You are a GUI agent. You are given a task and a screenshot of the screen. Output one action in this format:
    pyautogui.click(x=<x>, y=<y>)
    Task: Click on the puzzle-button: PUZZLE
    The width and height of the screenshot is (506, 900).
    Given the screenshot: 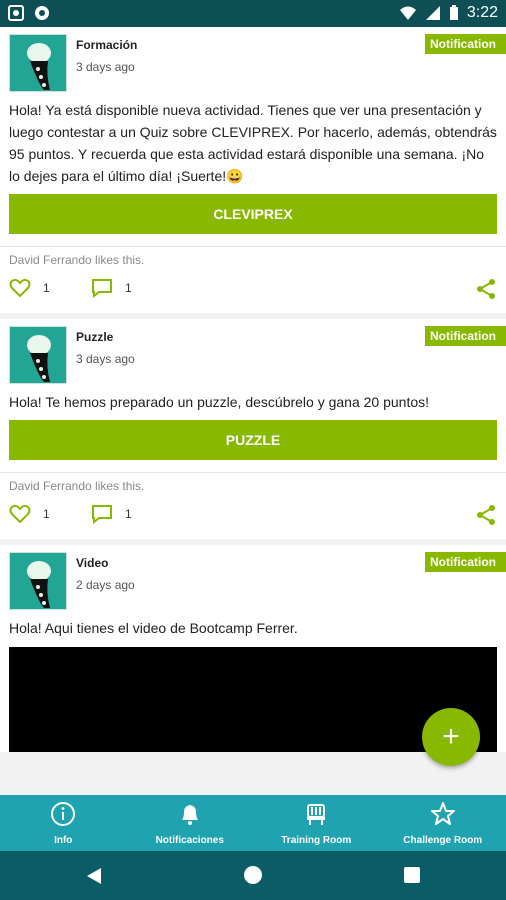 What is the action you would take?
    pyautogui.click(x=253, y=440)
    